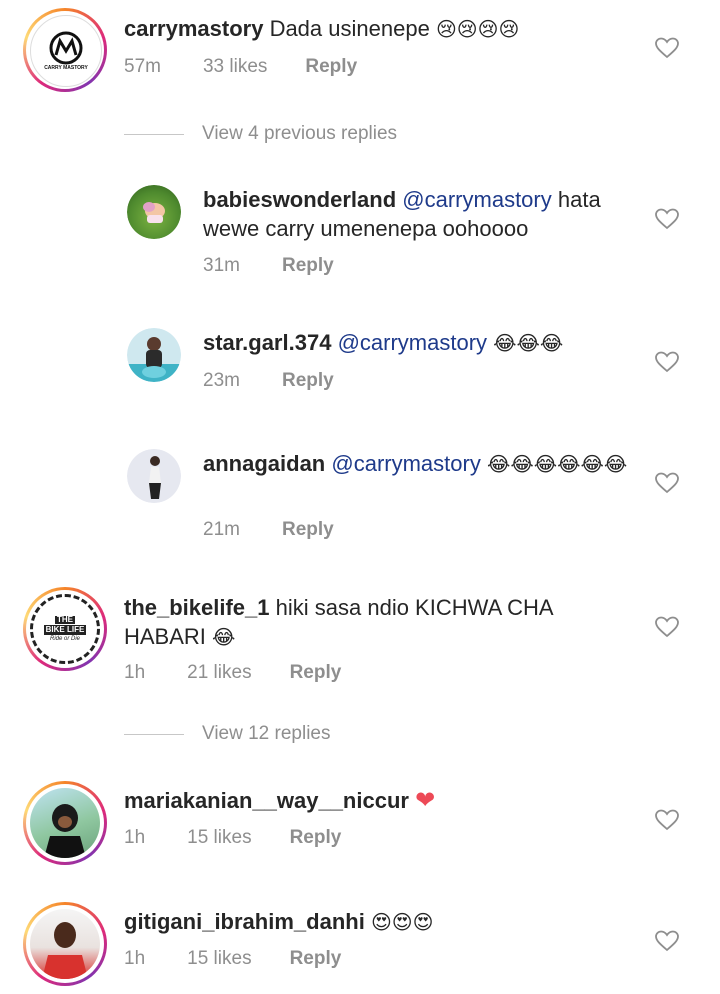  What do you see at coordinates (193, 28) in the screenshot?
I see `username: carrymastory` at bounding box center [193, 28].